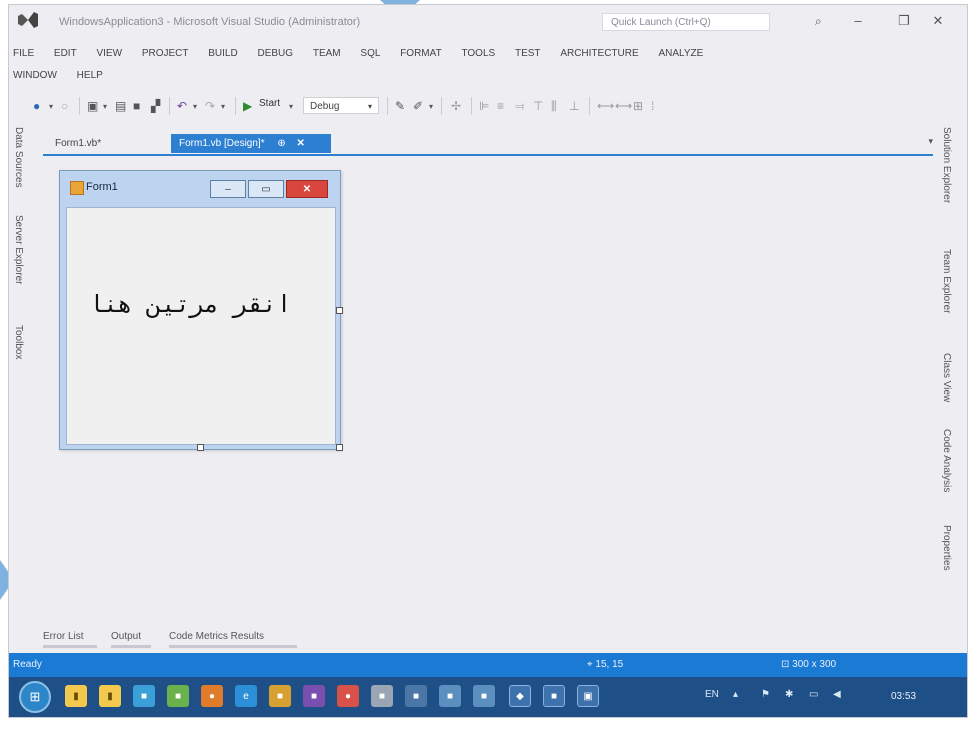 This screenshot has height=736, width=979. I want to click on align-centers-icon: ≡, so click(500, 106).